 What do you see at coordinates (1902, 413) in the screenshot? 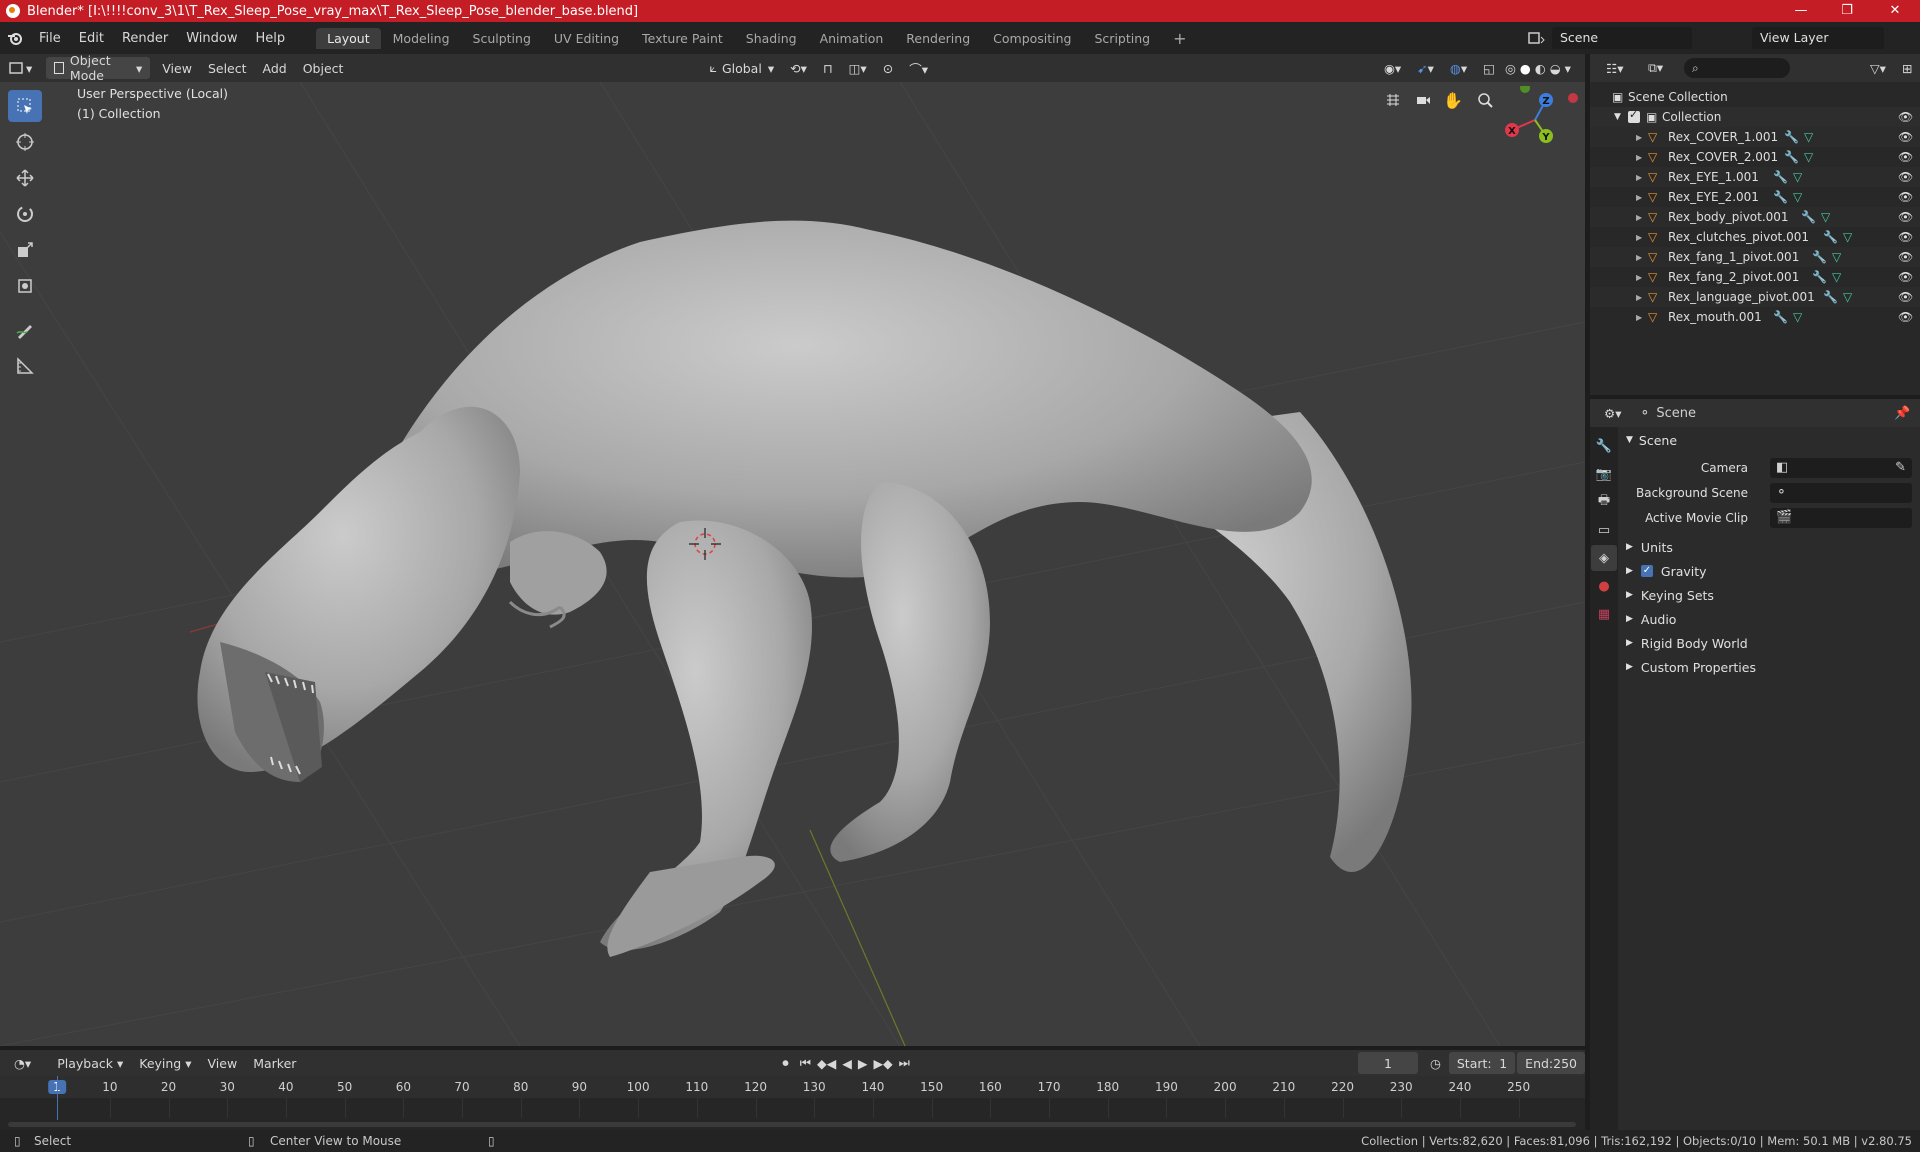
I see `pin-icon: 📌` at bounding box center [1902, 413].